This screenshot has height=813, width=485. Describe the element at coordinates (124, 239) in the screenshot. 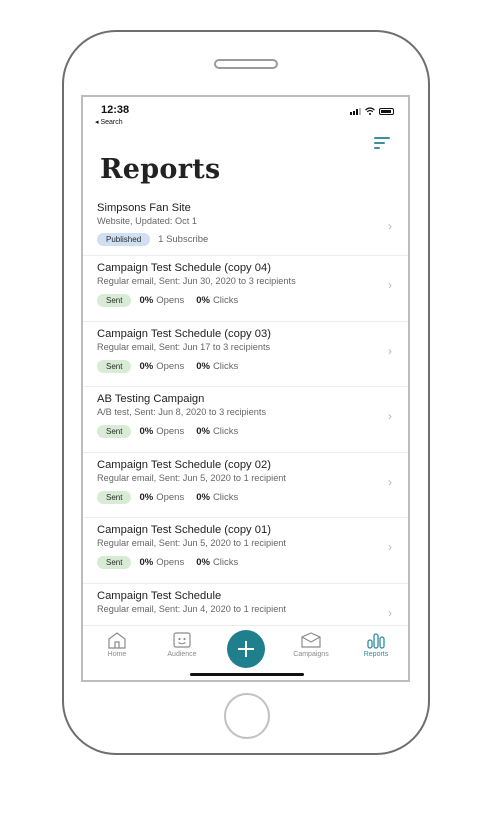

I see `status-badge: Published` at that location.